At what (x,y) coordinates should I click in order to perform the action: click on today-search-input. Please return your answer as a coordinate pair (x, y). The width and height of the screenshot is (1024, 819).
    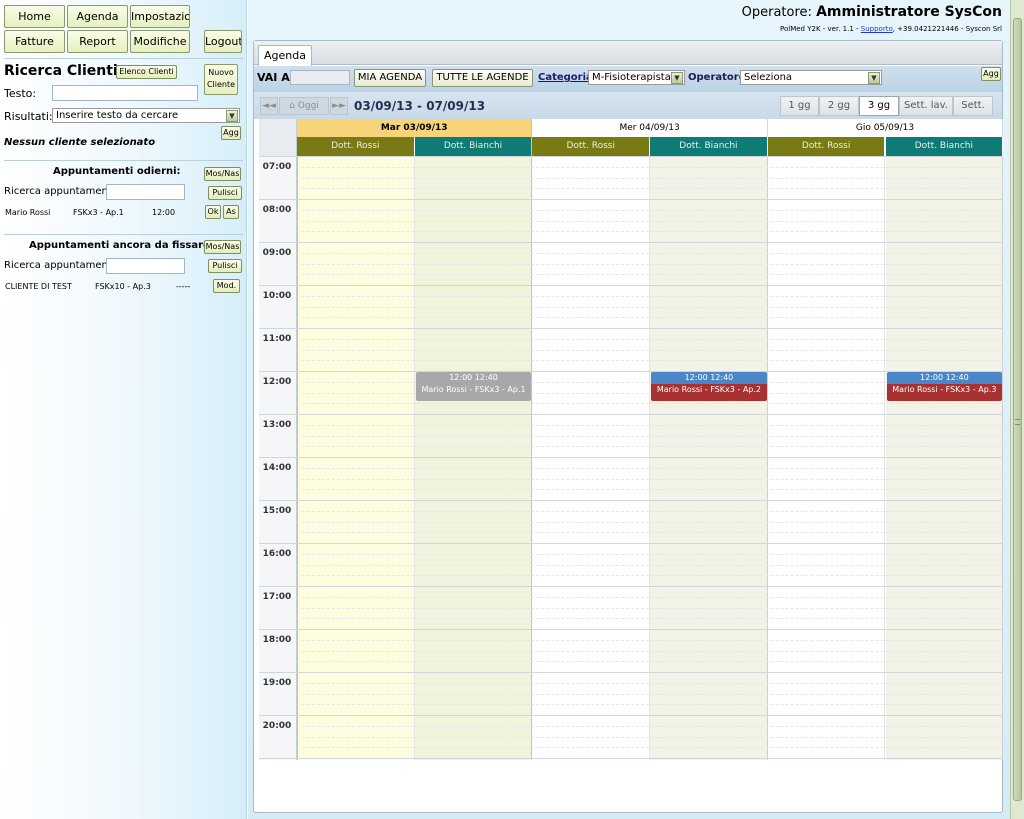
    Looking at the image, I should click on (145, 192).